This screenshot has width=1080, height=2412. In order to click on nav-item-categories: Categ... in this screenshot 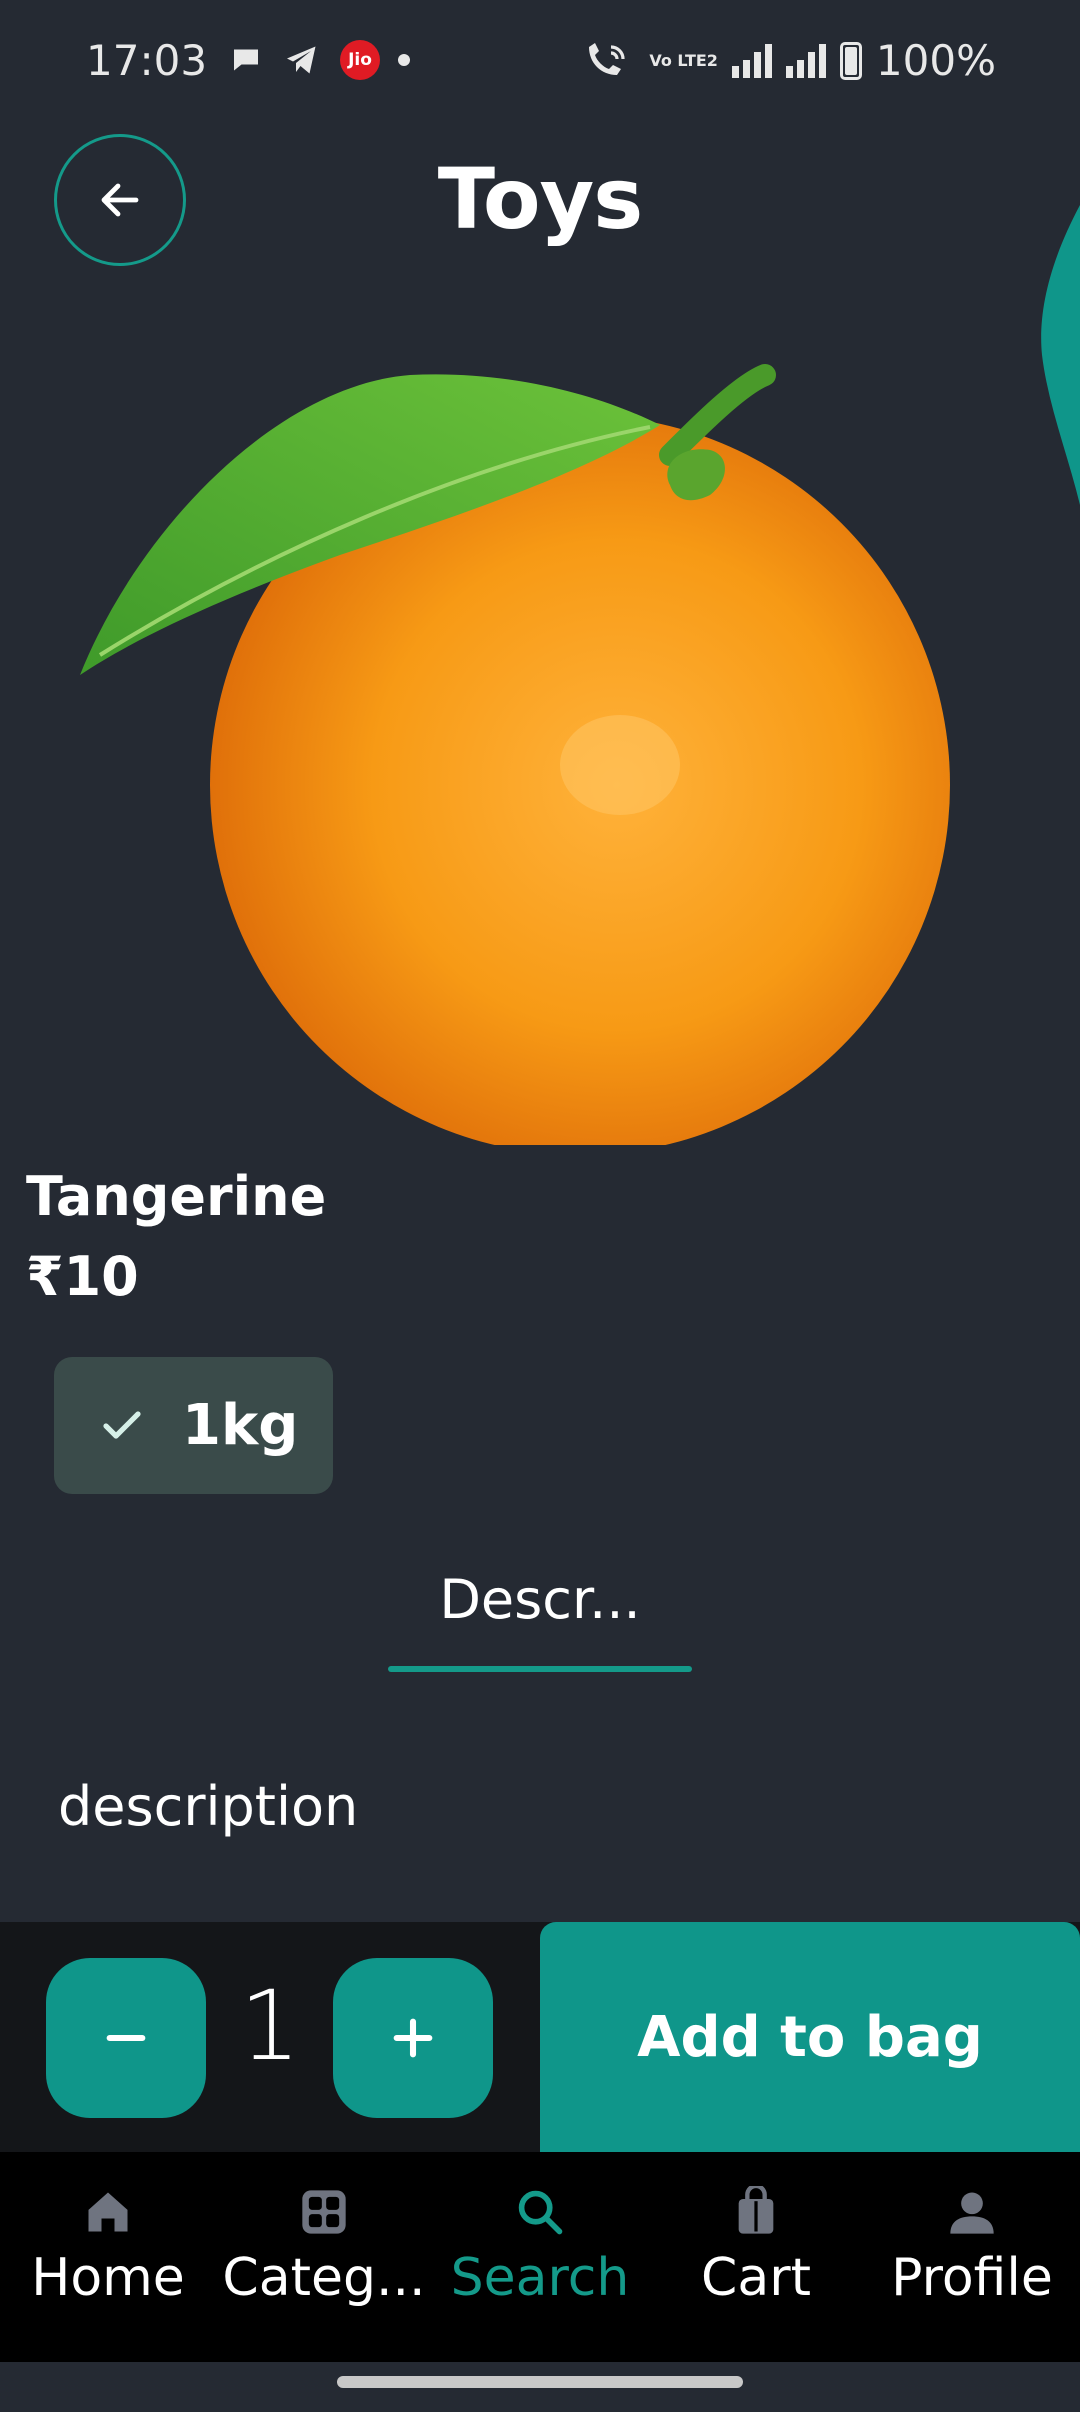, I will do `click(324, 2257)`.